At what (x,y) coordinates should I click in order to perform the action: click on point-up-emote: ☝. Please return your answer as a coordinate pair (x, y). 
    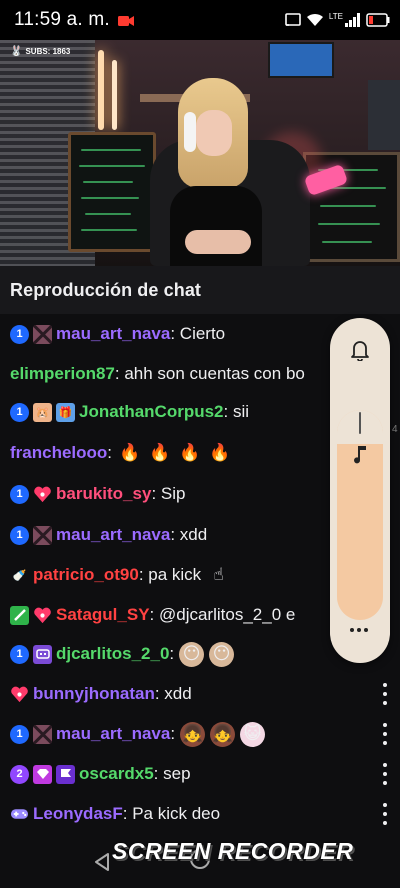
    Looking at the image, I should click on (218, 575).